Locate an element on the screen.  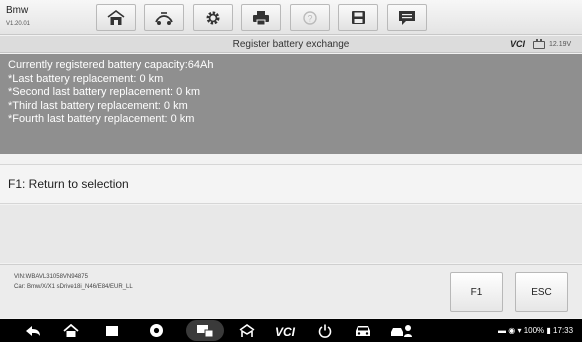
vehicle-text: Car: Bmw/X/X1 sDrive18i_N46/E84/EUR_LL is located at coordinates (73, 287).